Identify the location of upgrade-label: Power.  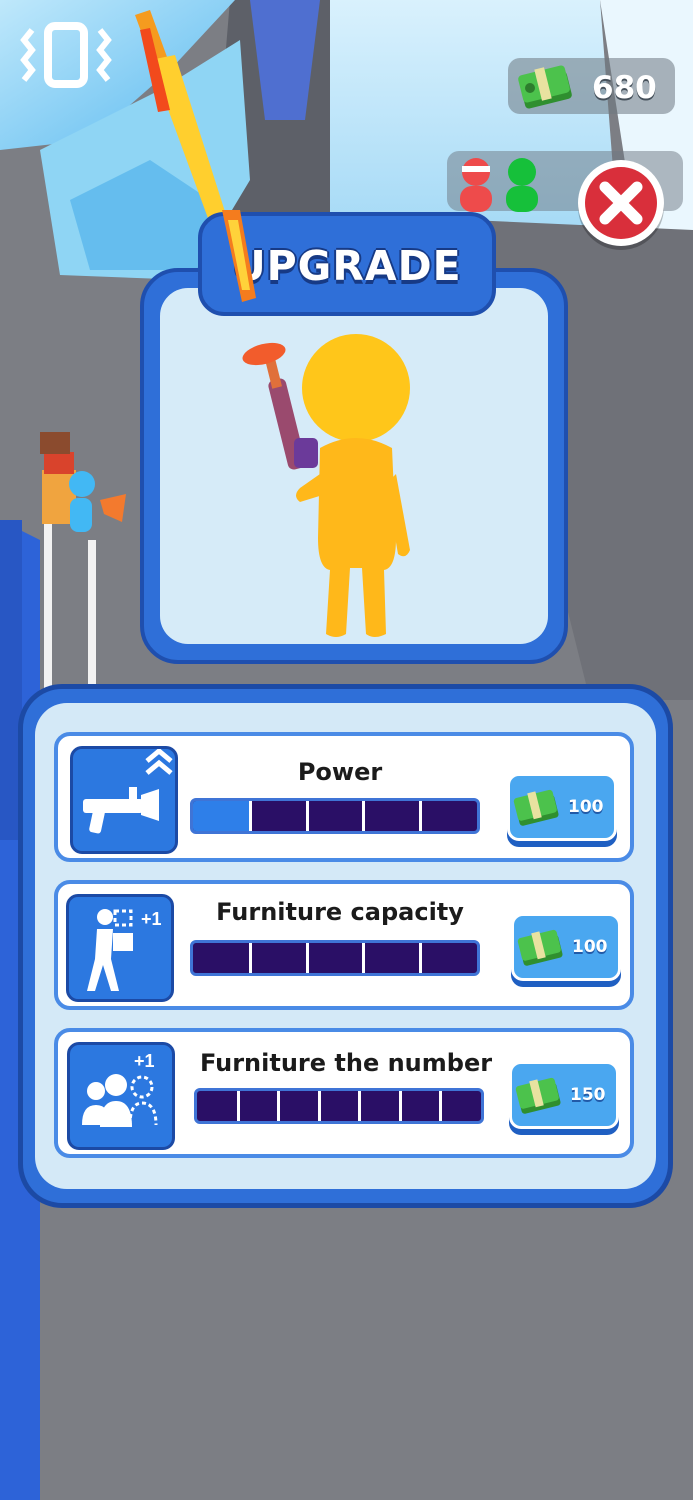
(340, 772).